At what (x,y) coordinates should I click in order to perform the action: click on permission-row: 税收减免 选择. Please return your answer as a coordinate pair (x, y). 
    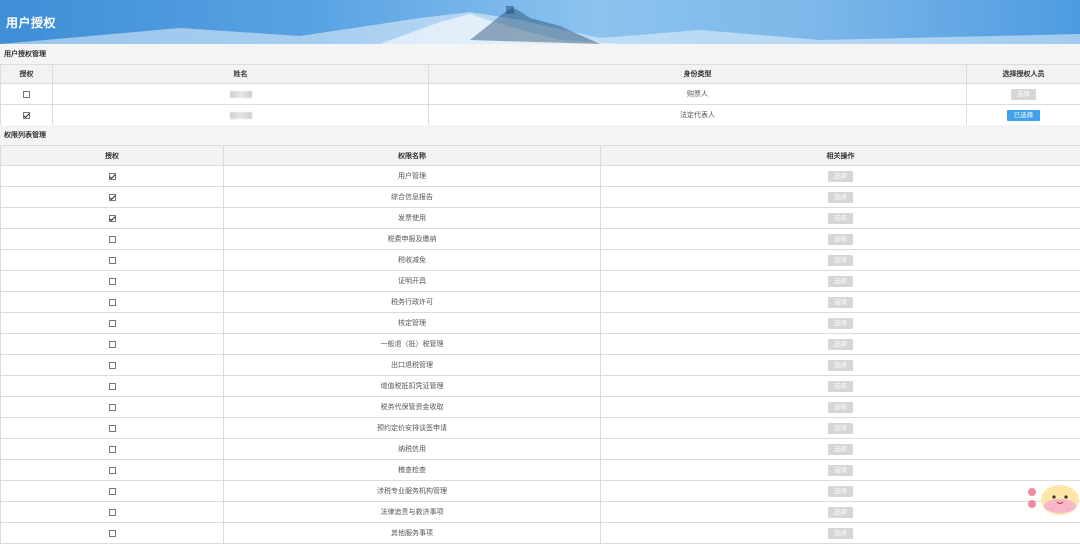
    Looking at the image, I should click on (540, 260).